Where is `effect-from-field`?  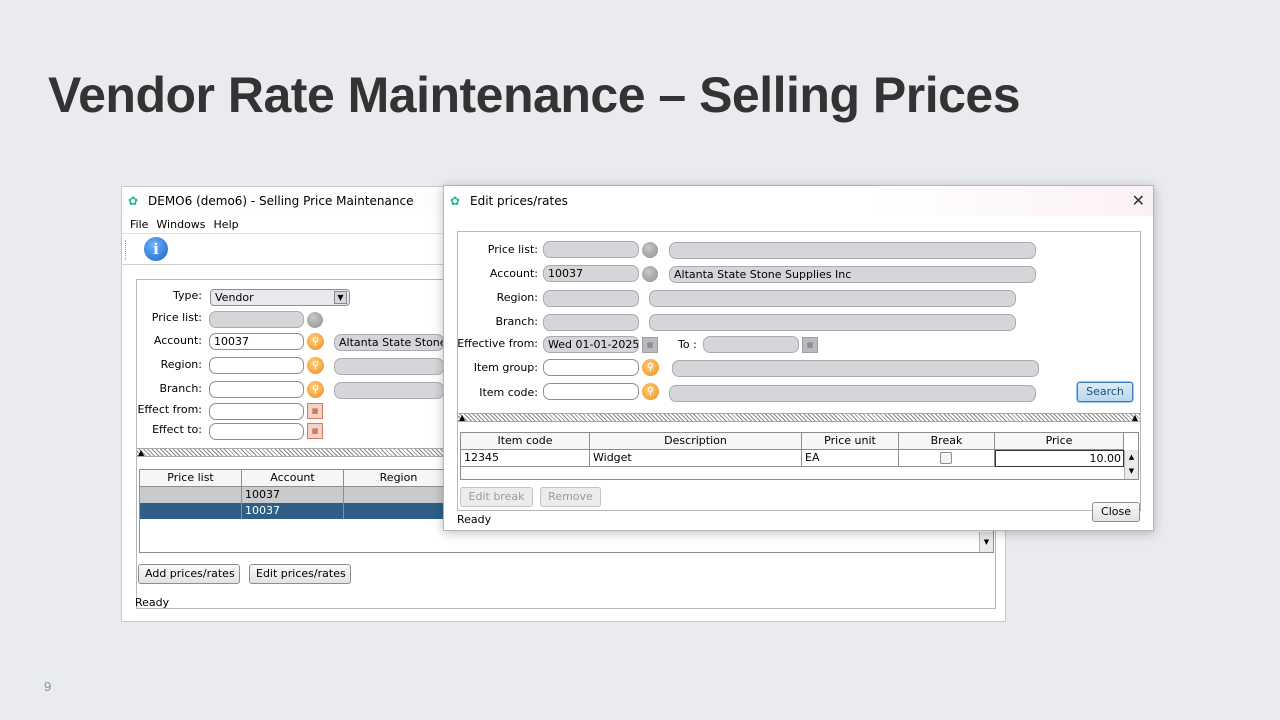 effect-from-field is located at coordinates (256, 411).